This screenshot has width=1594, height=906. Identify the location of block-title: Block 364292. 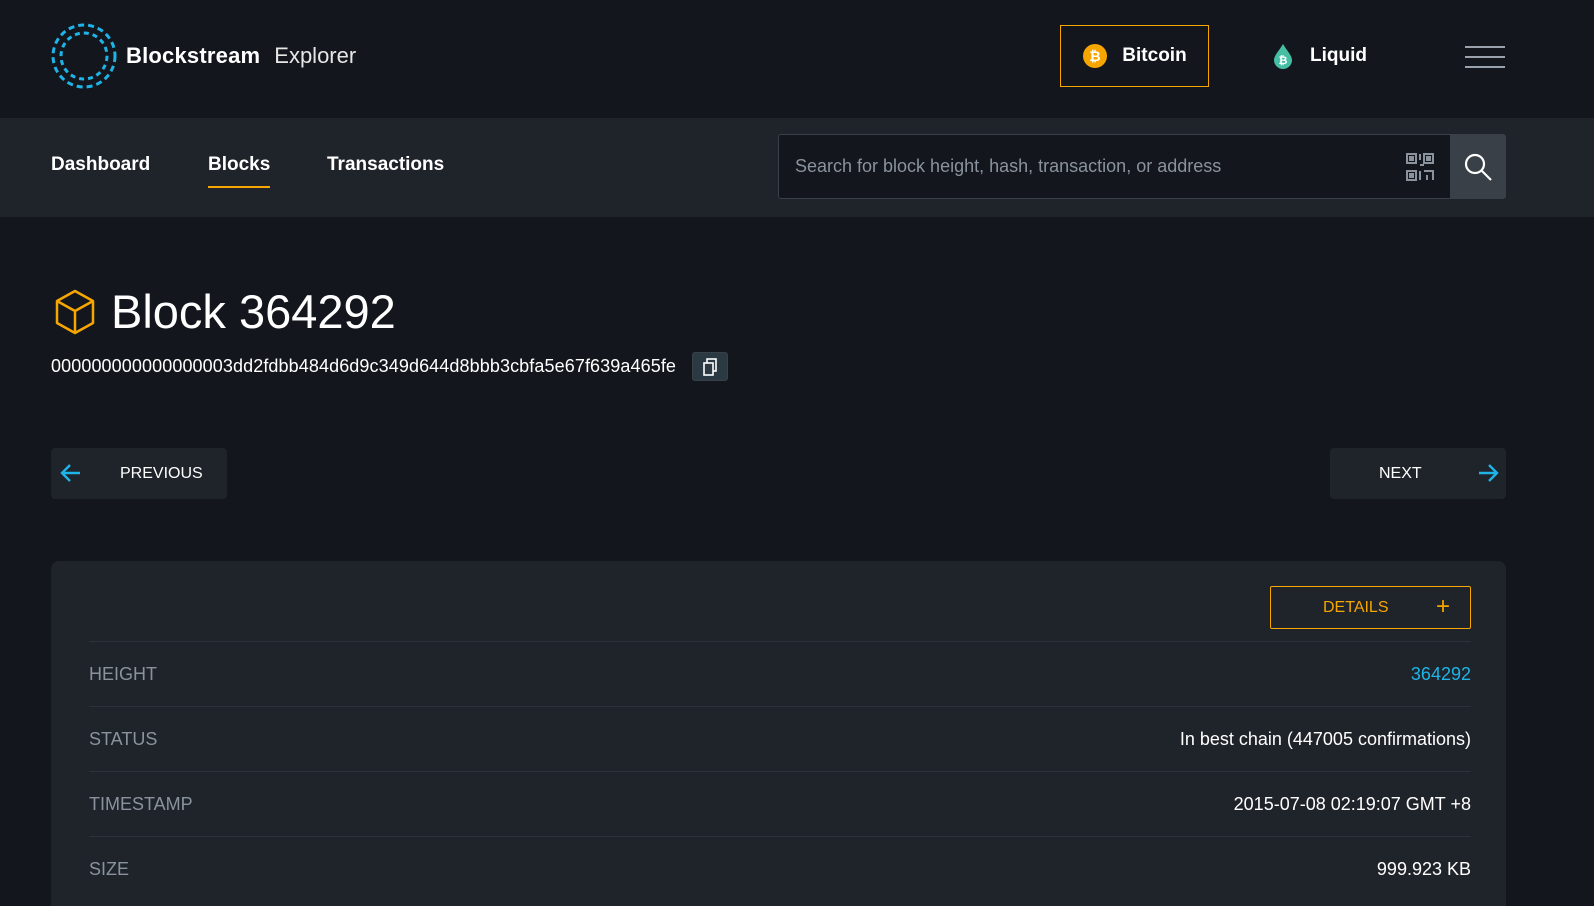
(253, 311).